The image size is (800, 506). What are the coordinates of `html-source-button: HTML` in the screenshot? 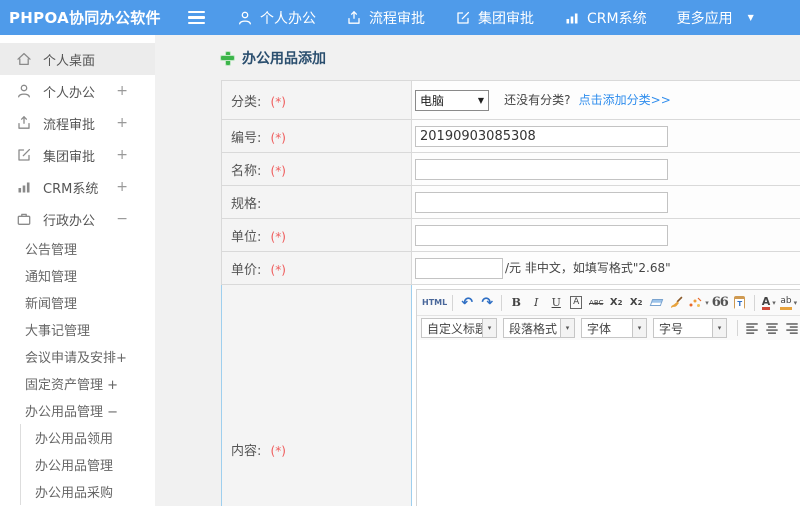 It's located at (434, 302).